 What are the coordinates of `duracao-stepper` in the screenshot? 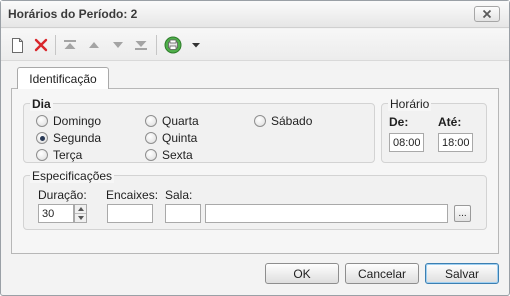 It's located at (80, 213).